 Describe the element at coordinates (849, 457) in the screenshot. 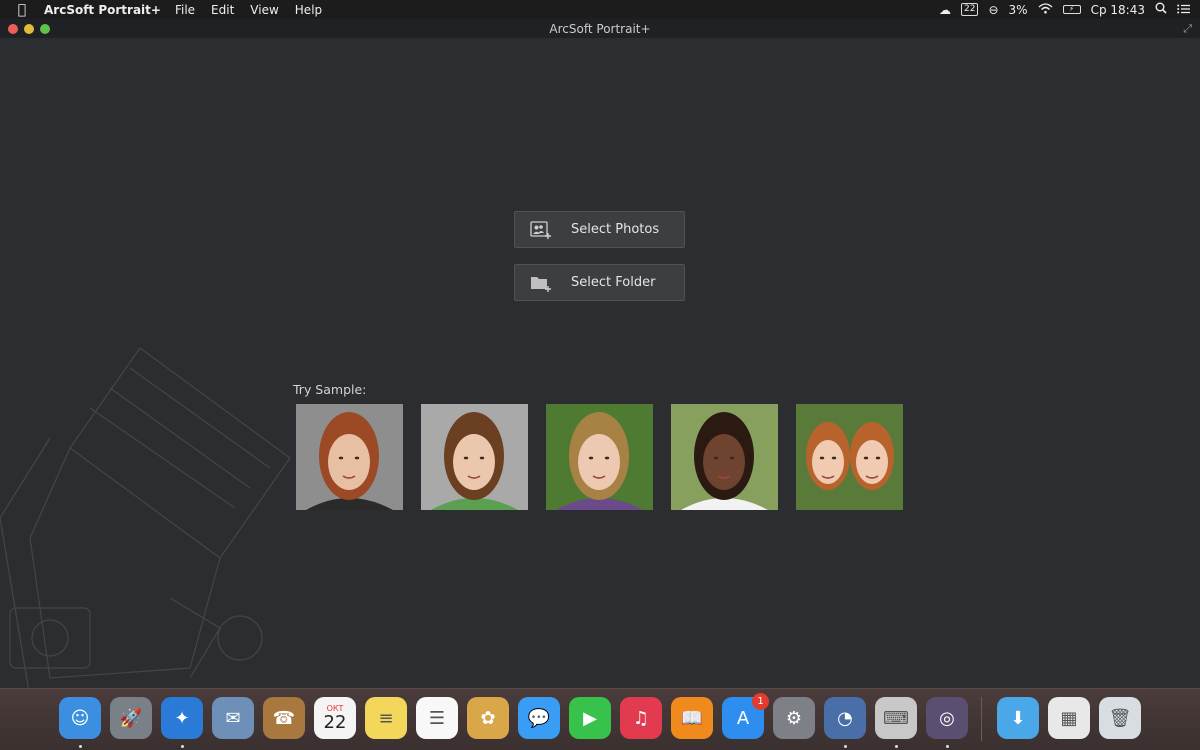

I see `sample-two-girls-thumbnail` at that location.